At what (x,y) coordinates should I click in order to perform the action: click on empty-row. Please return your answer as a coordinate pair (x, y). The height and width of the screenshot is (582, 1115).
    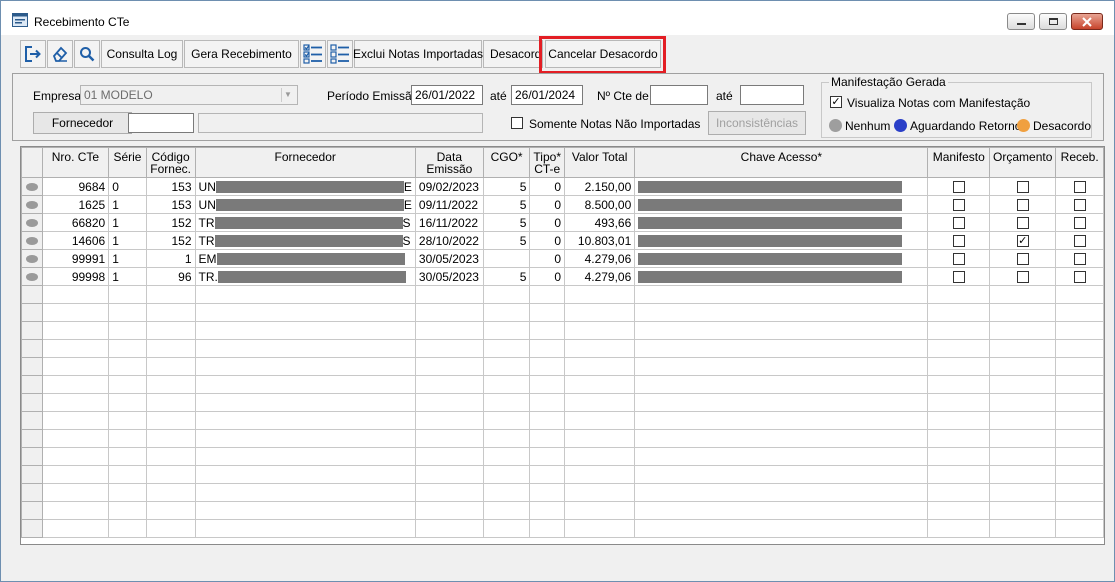
    Looking at the image, I should click on (562, 420).